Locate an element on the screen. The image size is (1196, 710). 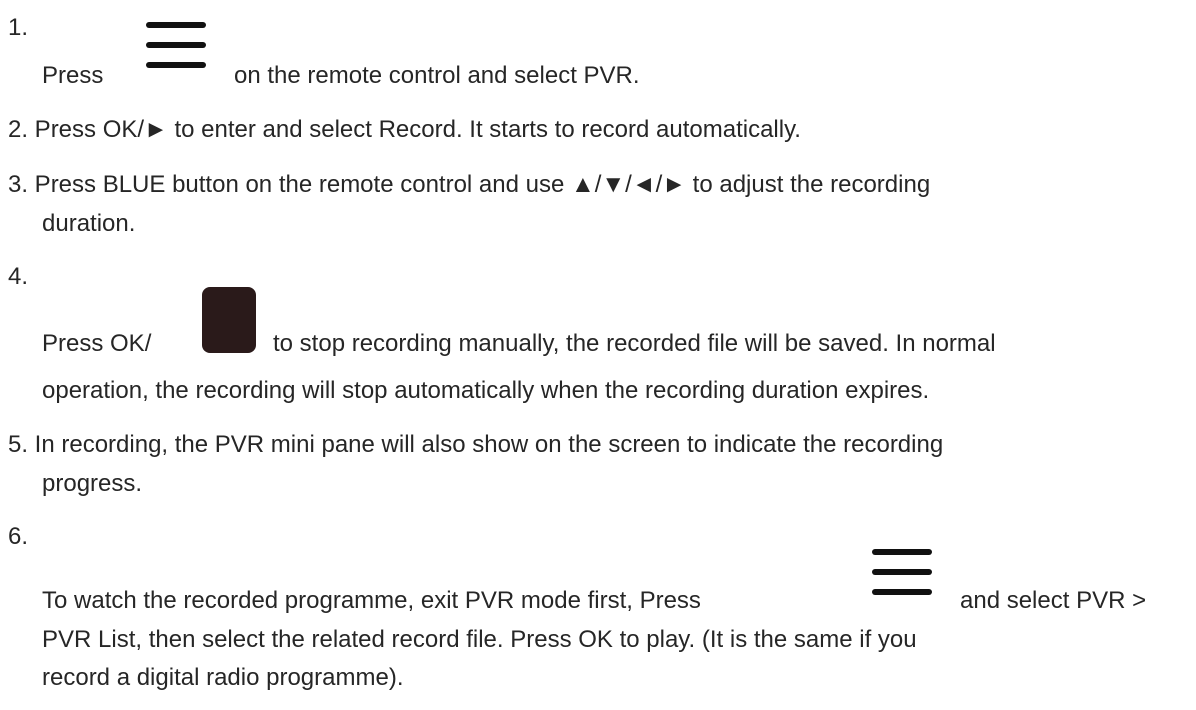
step-3-line-2: duration. is located at coordinates (89, 223).